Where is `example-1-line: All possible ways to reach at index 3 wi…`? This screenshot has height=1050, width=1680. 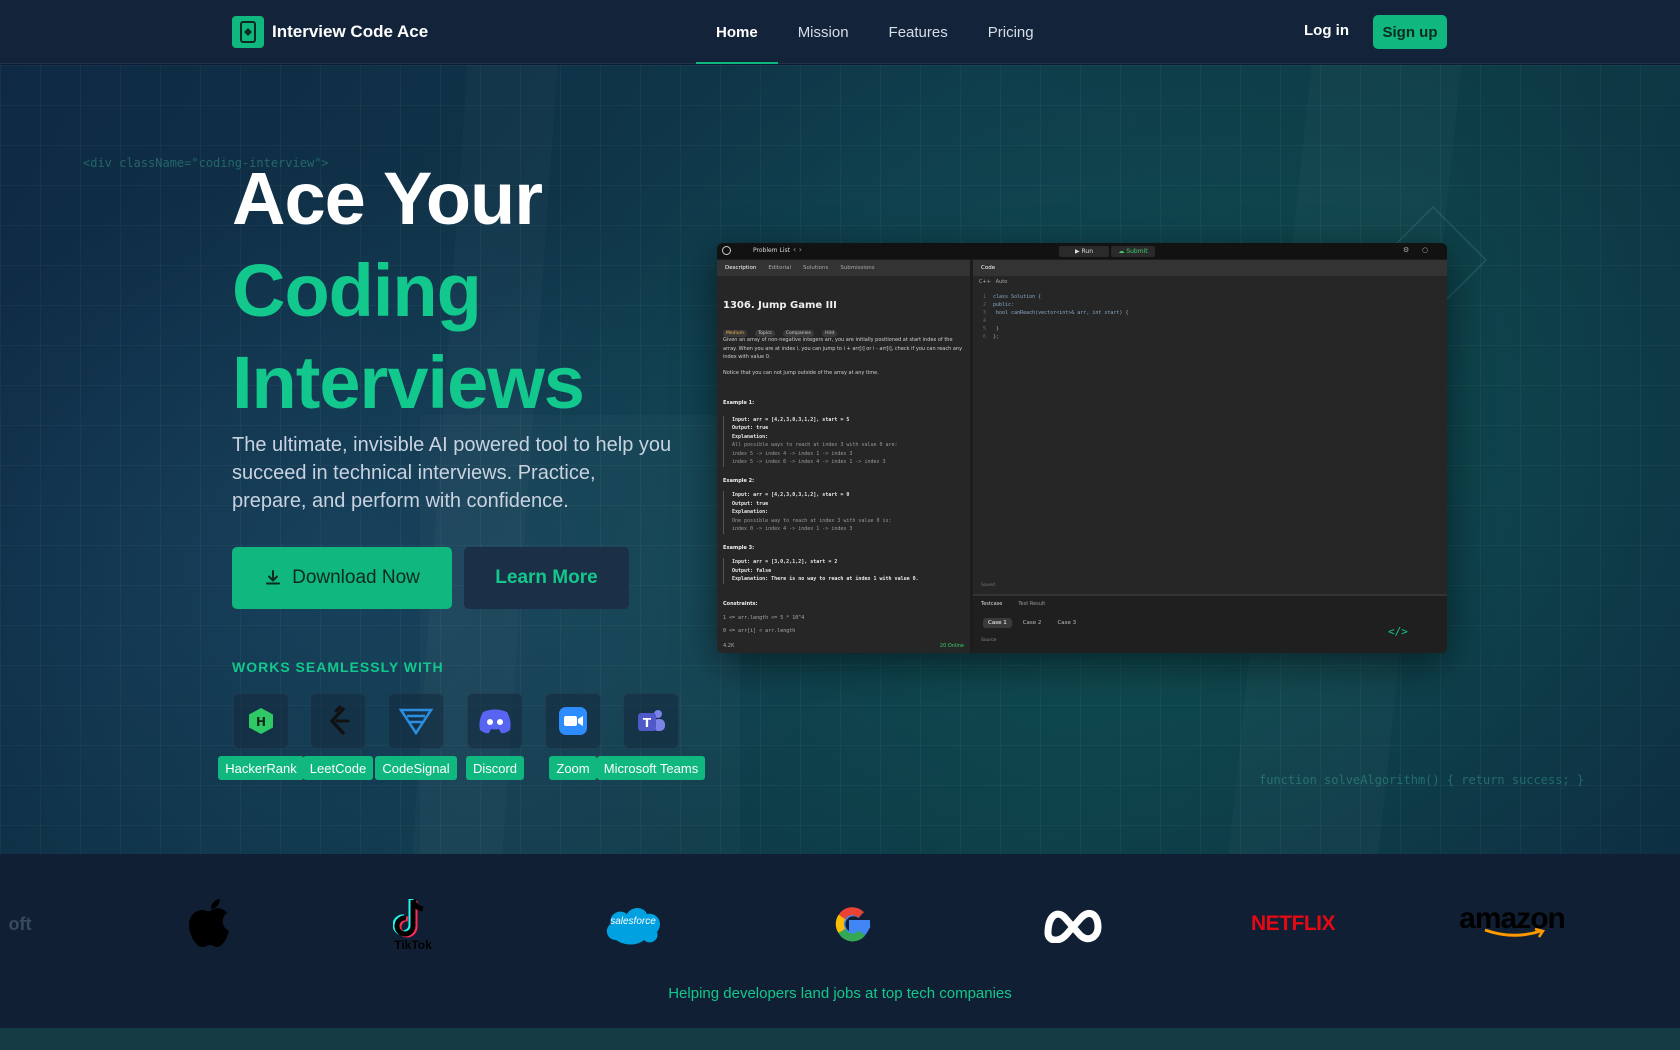
example-1-line: All possible ways to reach at index 3 wi… is located at coordinates (815, 445).